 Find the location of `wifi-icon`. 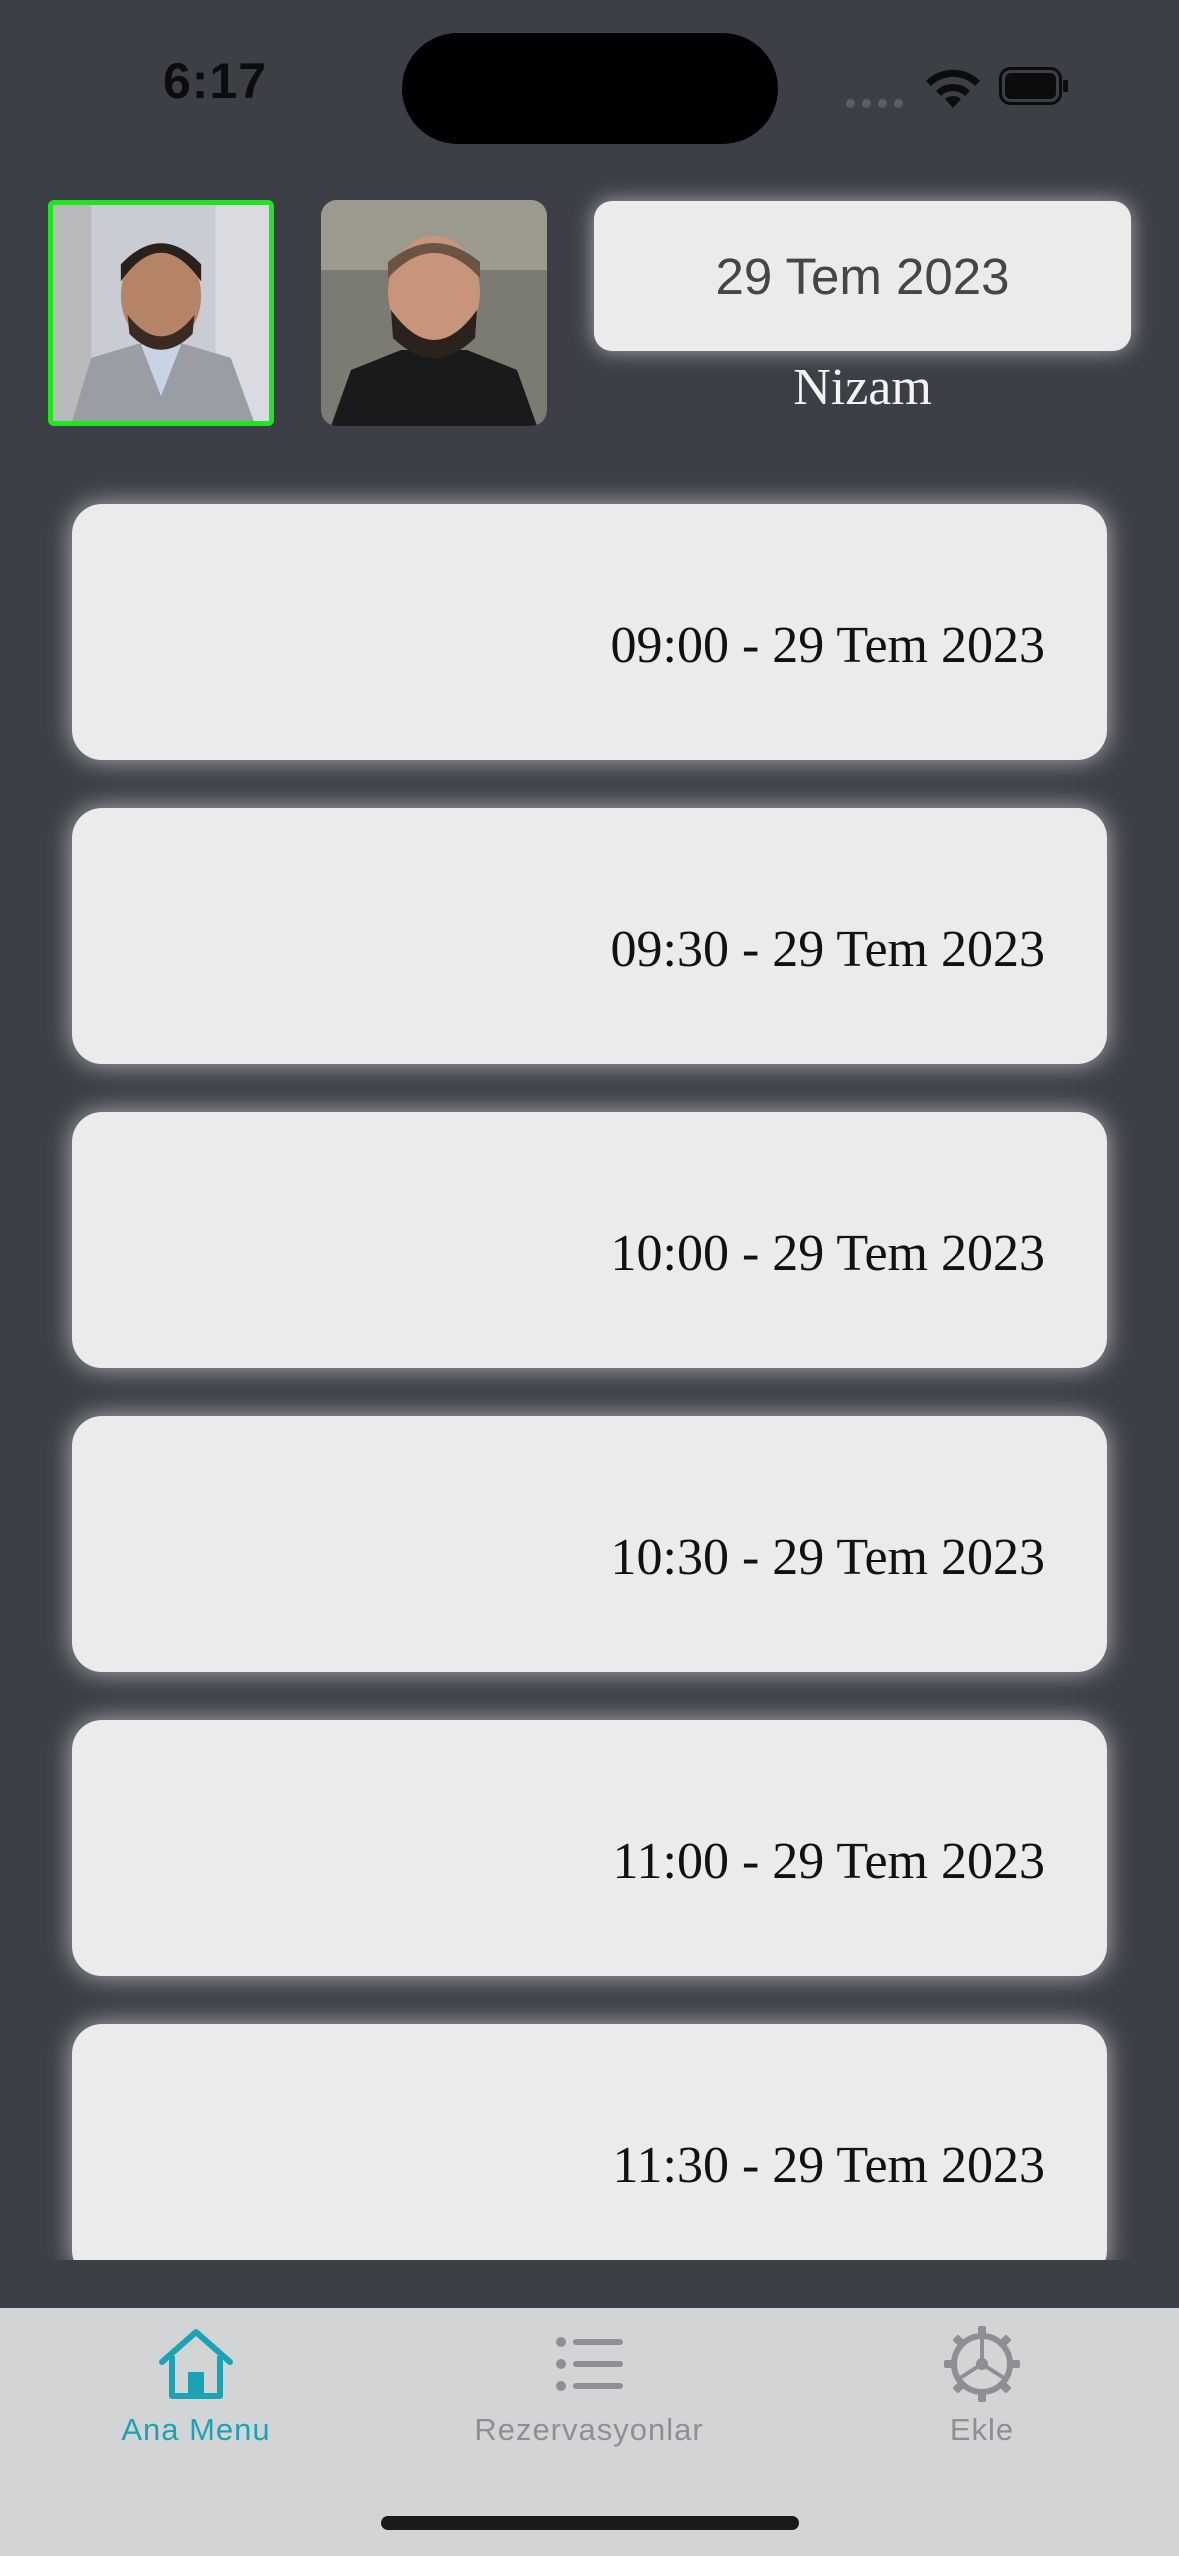

wifi-icon is located at coordinates (953, 88).